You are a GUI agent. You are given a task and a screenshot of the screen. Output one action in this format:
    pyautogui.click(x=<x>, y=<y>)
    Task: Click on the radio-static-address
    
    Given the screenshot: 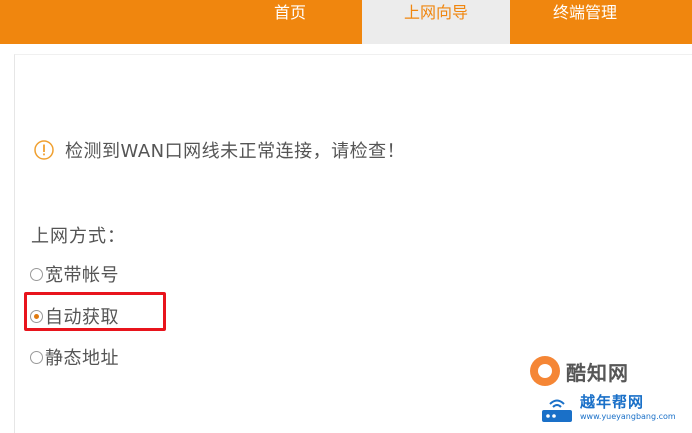 What is the action you would take?
    pyautogui.click(x=36, y=357)
    